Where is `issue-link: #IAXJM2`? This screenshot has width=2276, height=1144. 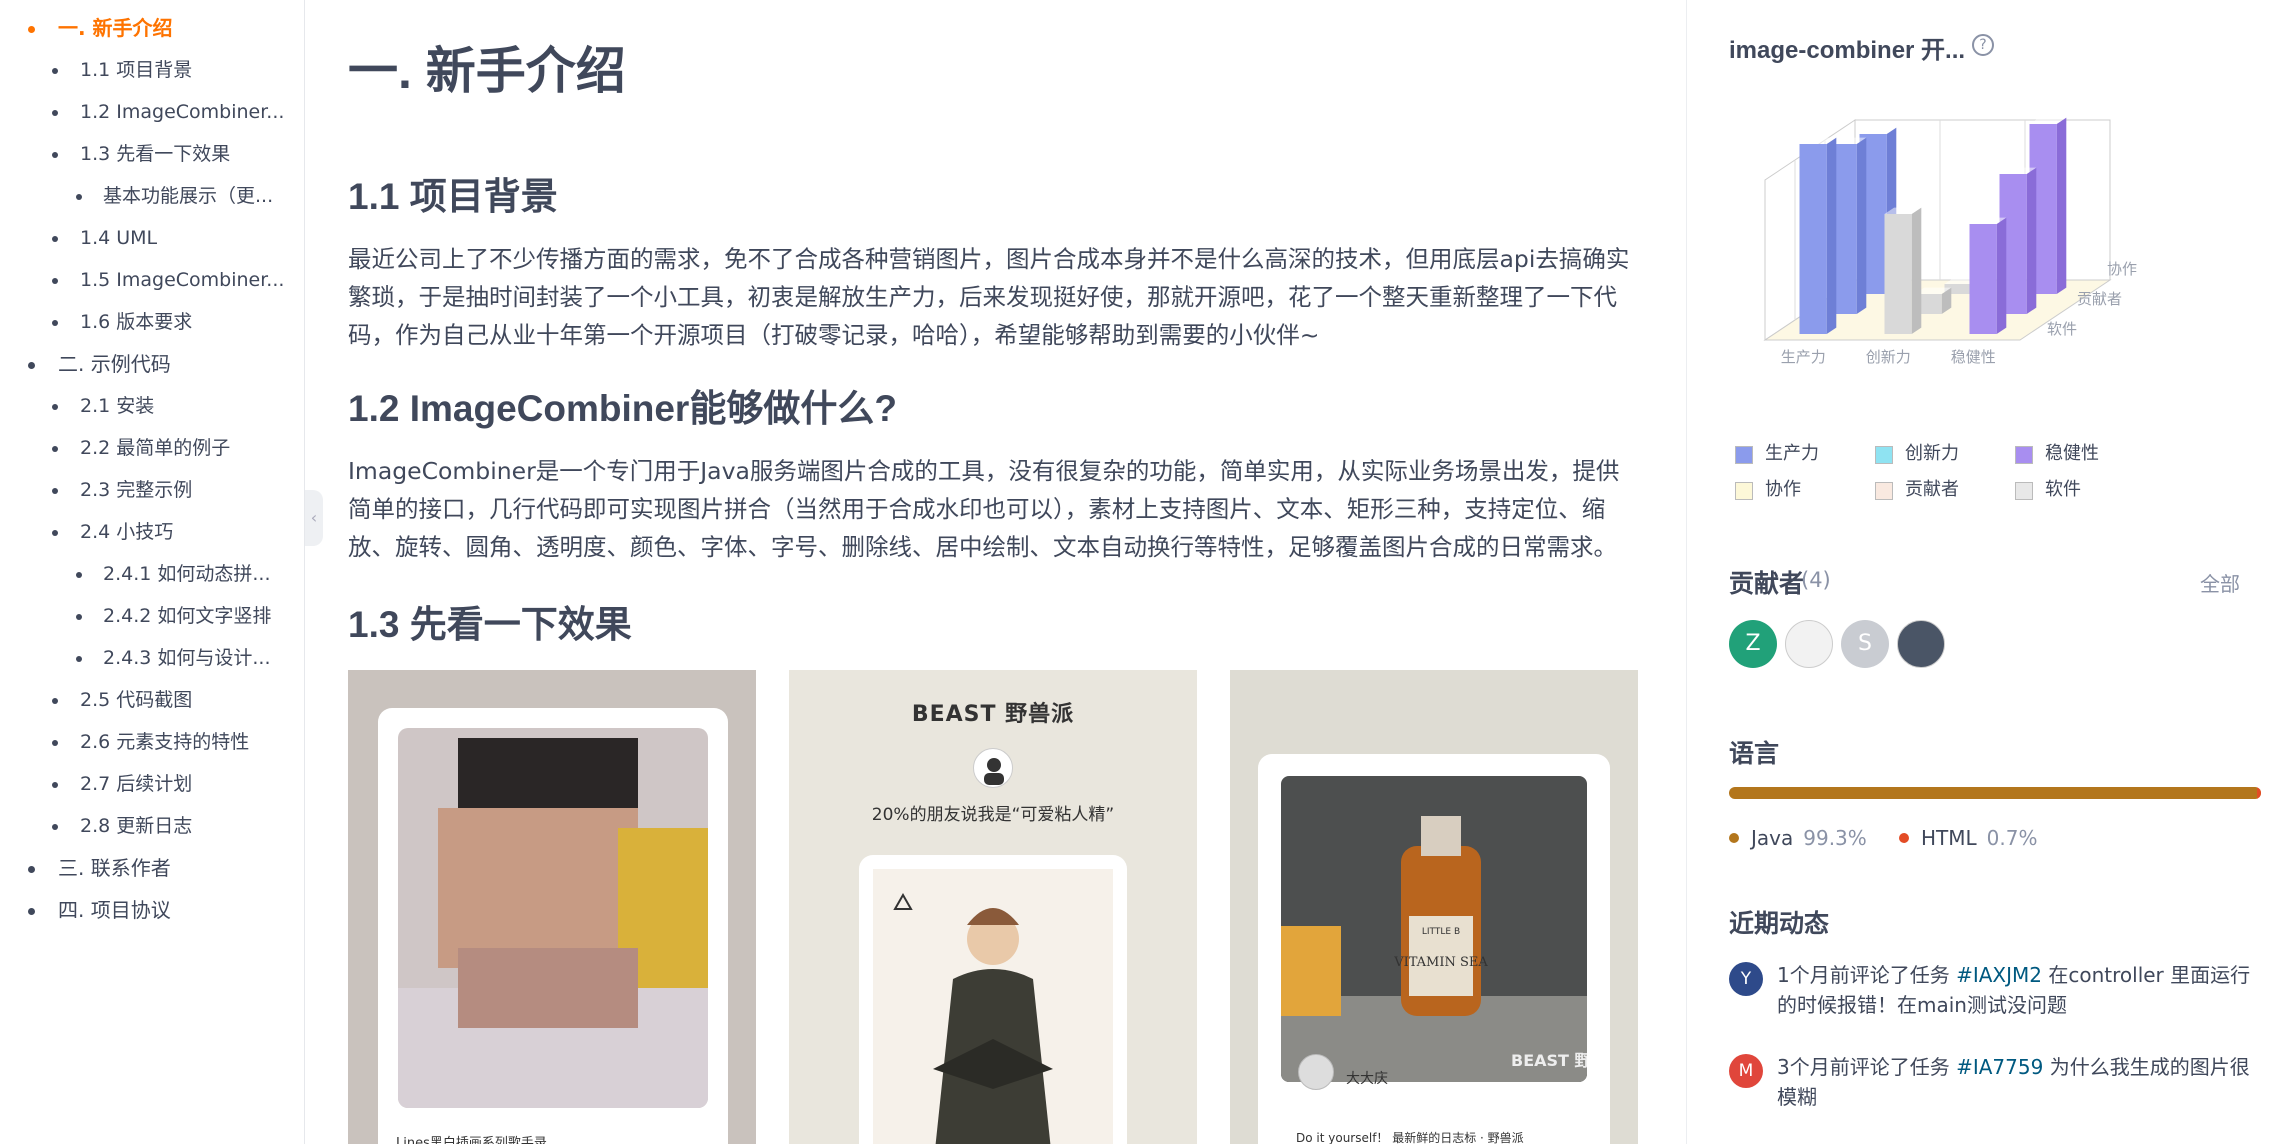 issue-link: #IAXJM2 is located at coordinates (1999, 975).